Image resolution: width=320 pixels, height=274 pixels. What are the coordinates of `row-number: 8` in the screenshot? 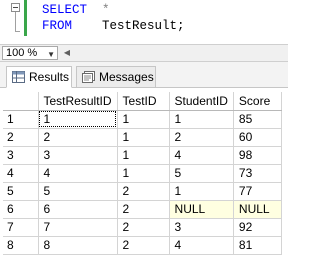 It's located at (21, 245).